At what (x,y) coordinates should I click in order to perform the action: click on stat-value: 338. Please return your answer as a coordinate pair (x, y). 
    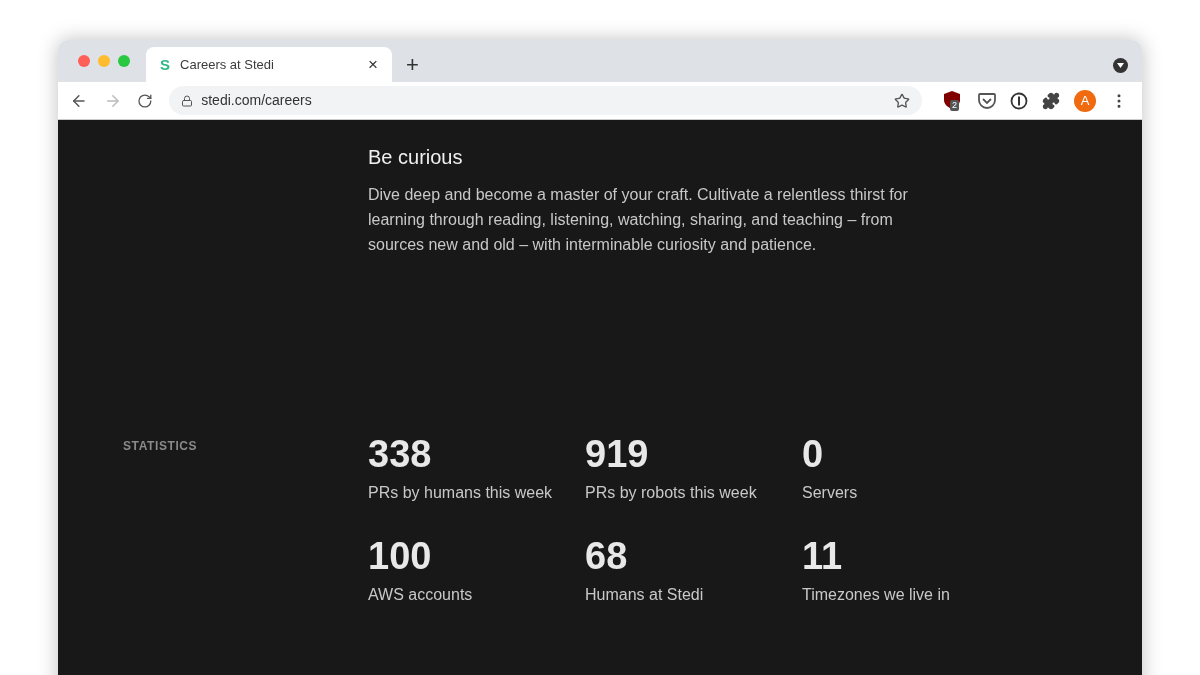
    Looking at the image, I should click on (400, 454).